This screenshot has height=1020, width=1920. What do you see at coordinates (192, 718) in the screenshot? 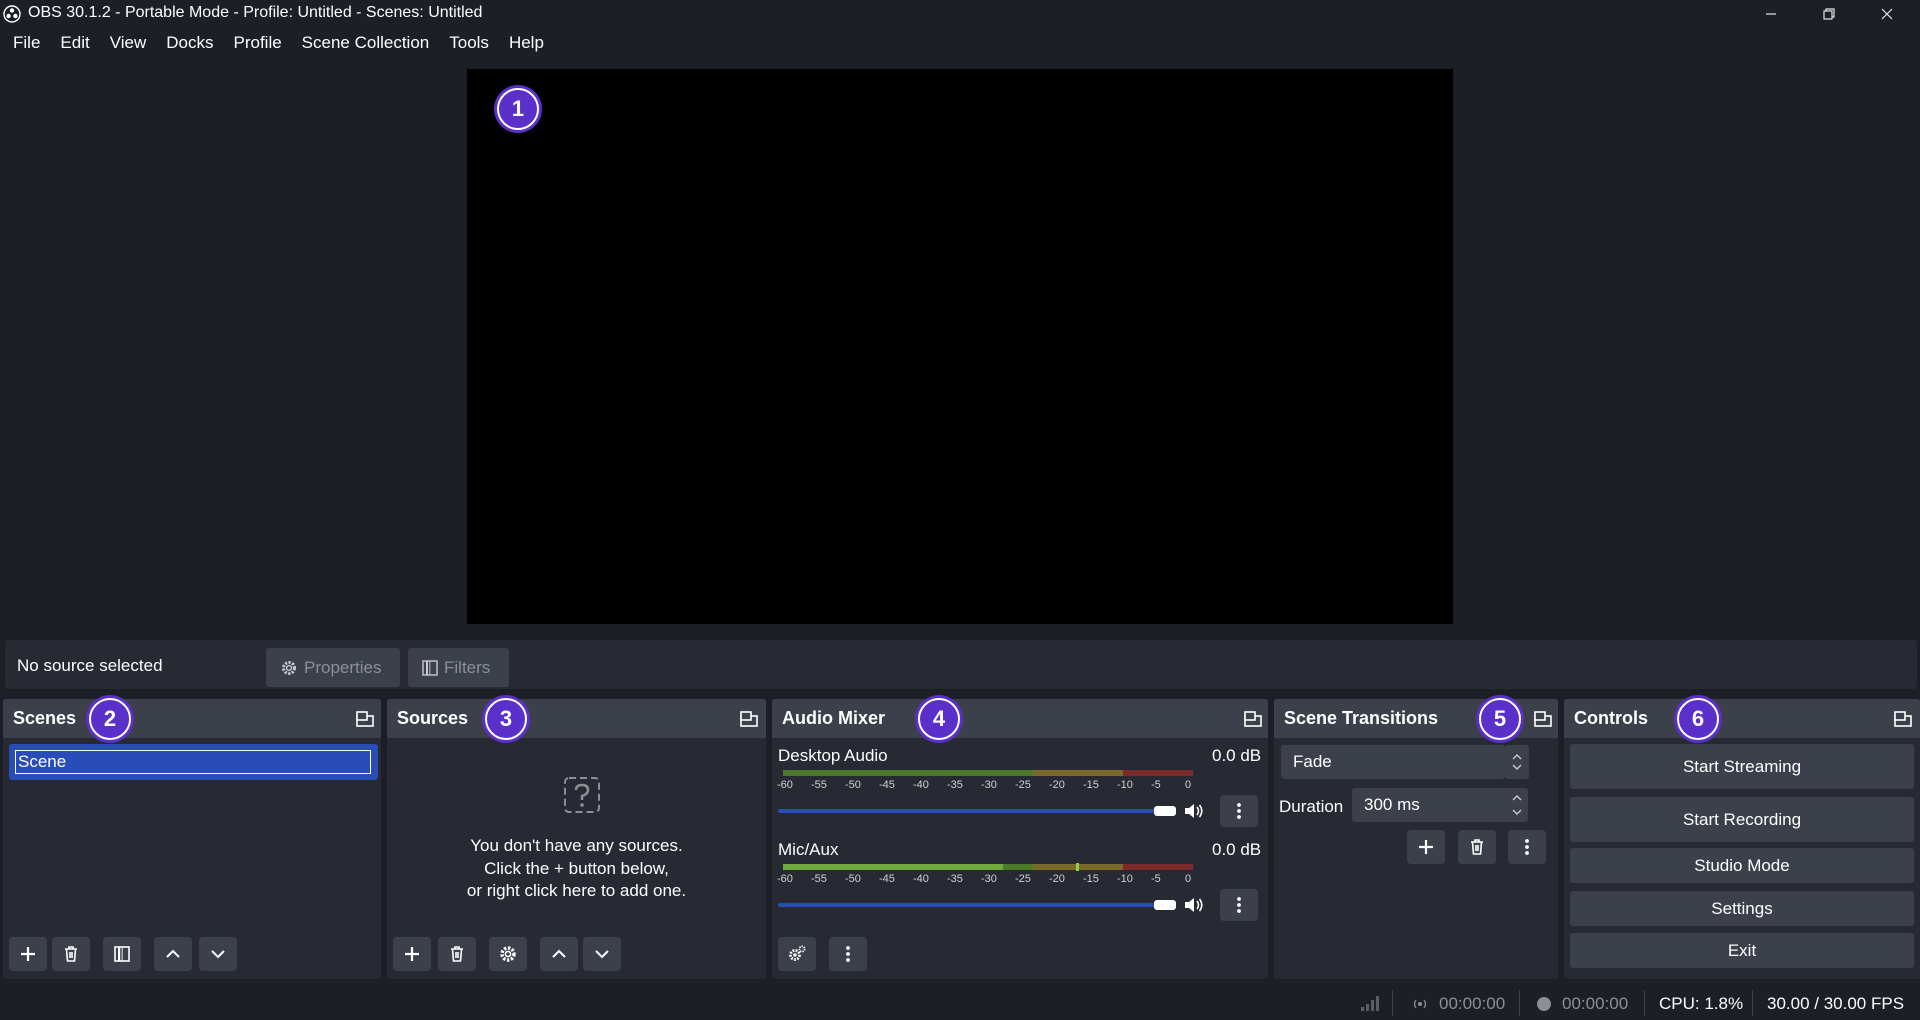
I see `scenes-dock-header: Scenes` at bounding box center [192, 718].